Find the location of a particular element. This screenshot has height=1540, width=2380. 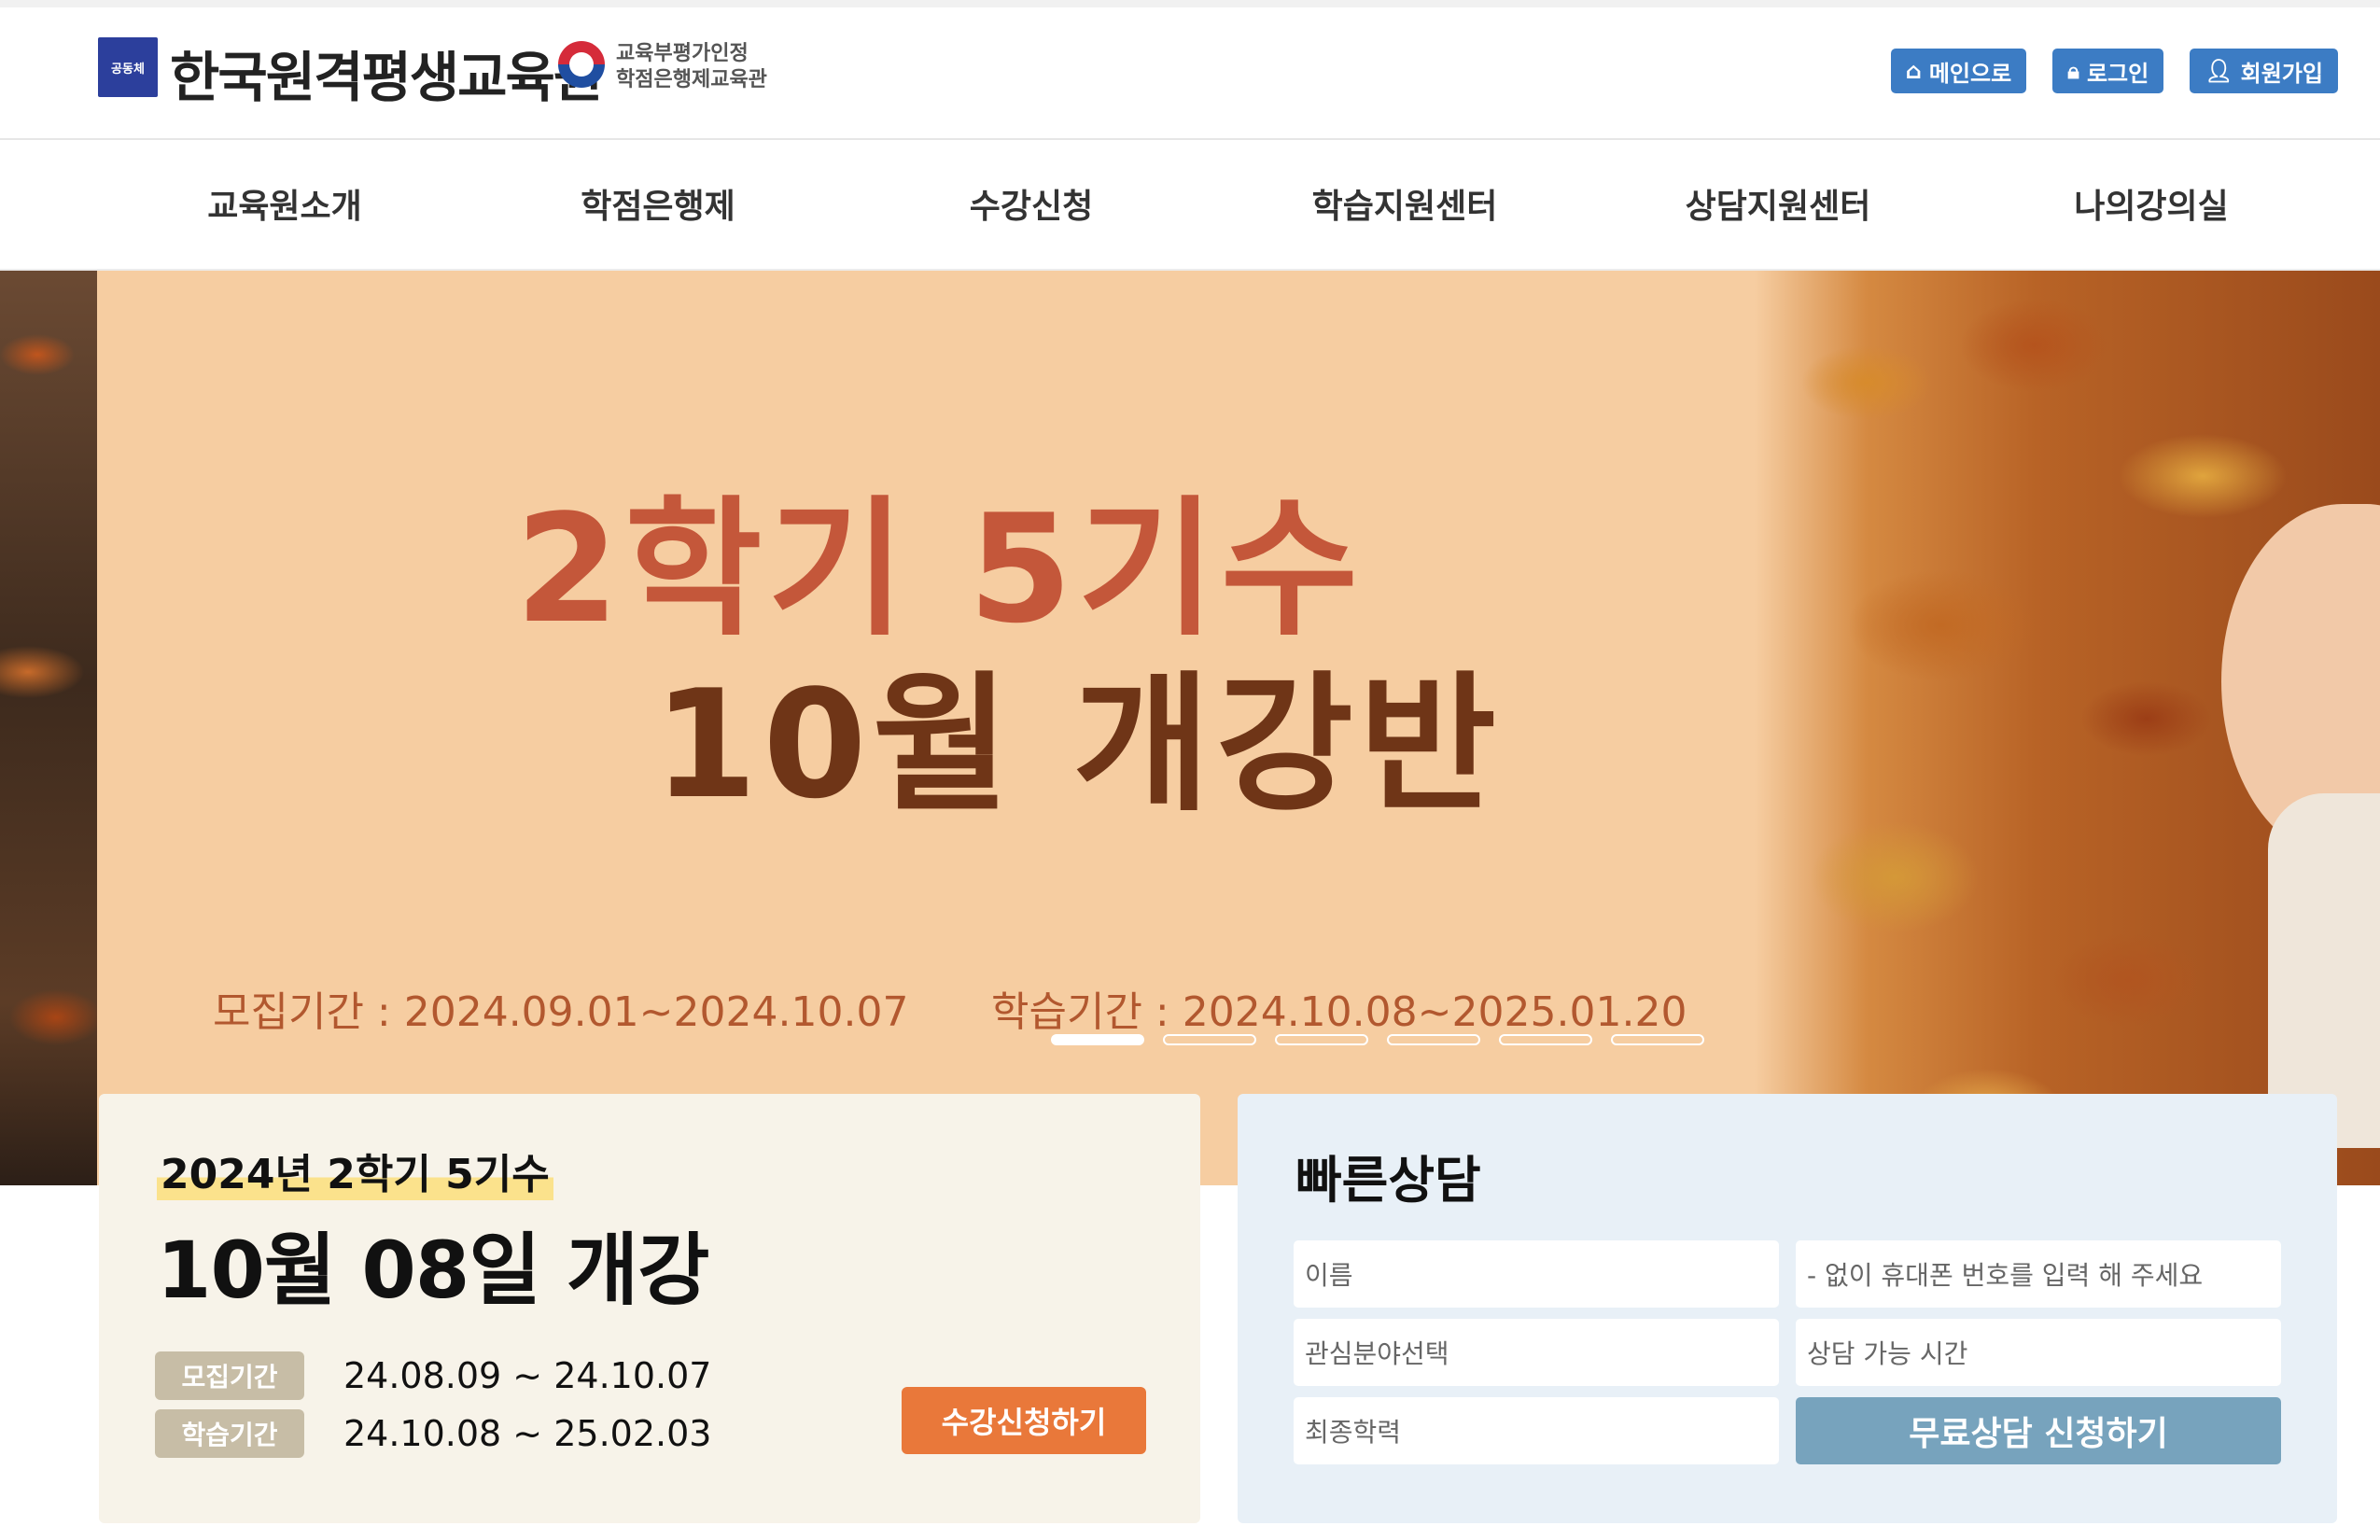

taeguk-emblem-icon is located at coordinates (581, 64).